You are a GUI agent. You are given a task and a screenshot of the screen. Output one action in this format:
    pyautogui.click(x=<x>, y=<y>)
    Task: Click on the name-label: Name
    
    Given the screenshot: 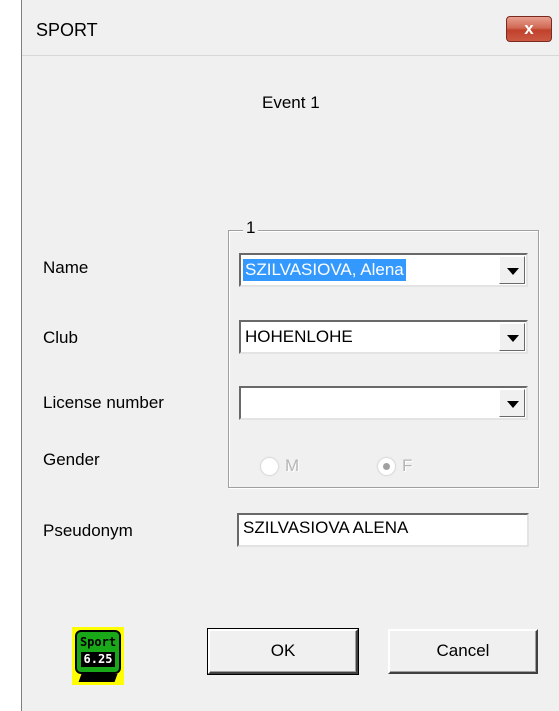 What is the action you would take?
    pyautogui.click(x=66, y=267)
    